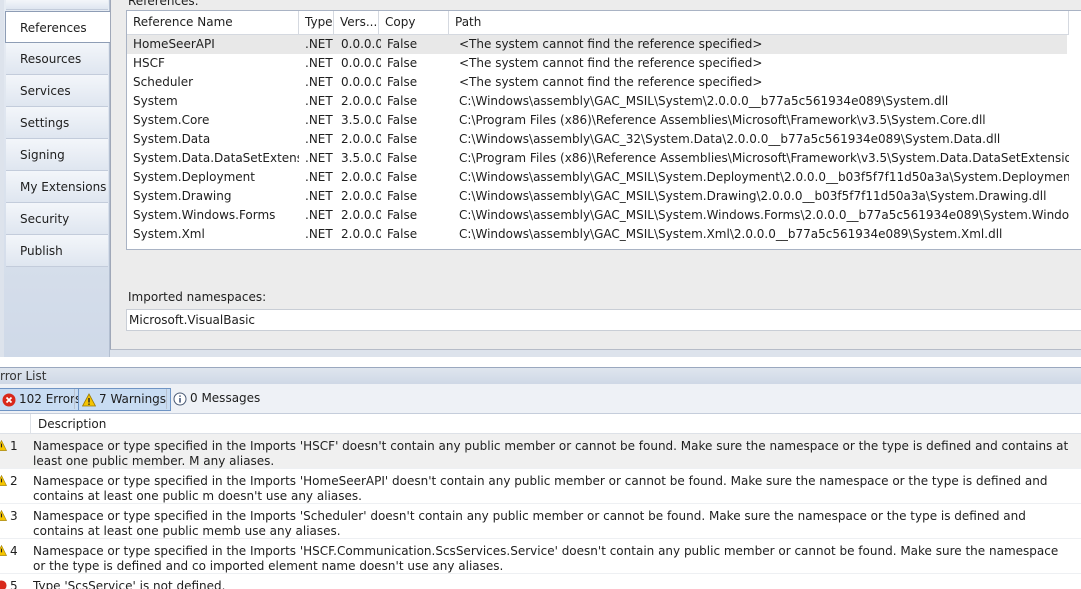 Image resolution: width=1081 pixels, height=589 pixels. Describe the element at coordinates (41, 251) in the screenshot. I see `tab-label: Publish` at that location.